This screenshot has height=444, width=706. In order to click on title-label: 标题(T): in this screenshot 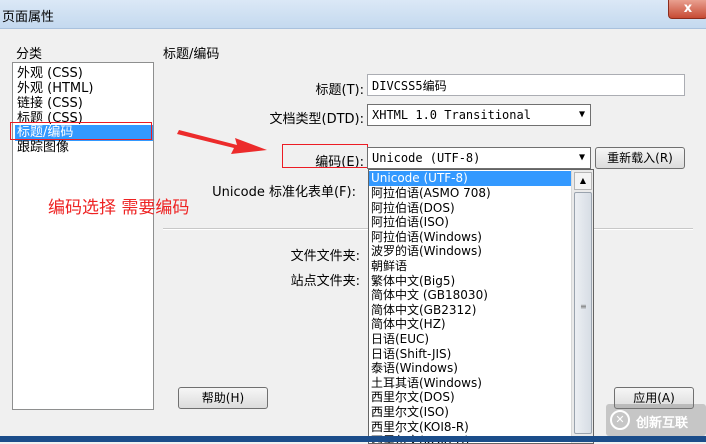, I will do `click(339, 90)`.